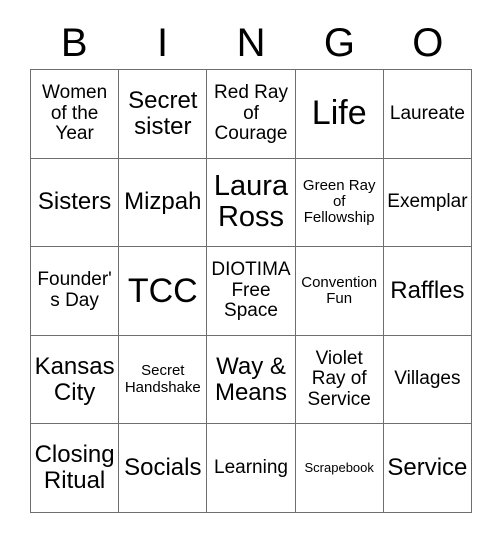  I want to click on bingo-cell-r5c1: Closing Ritual, so click(75, 468).